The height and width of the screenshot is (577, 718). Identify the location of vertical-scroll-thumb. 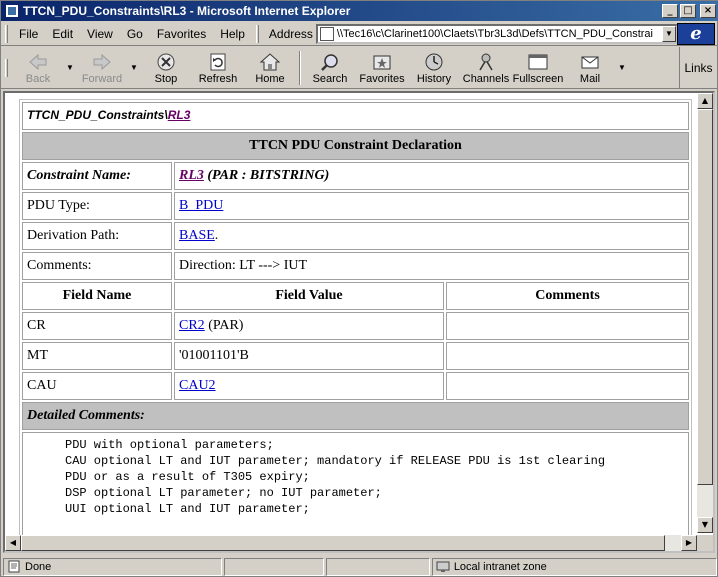
(705, 297).